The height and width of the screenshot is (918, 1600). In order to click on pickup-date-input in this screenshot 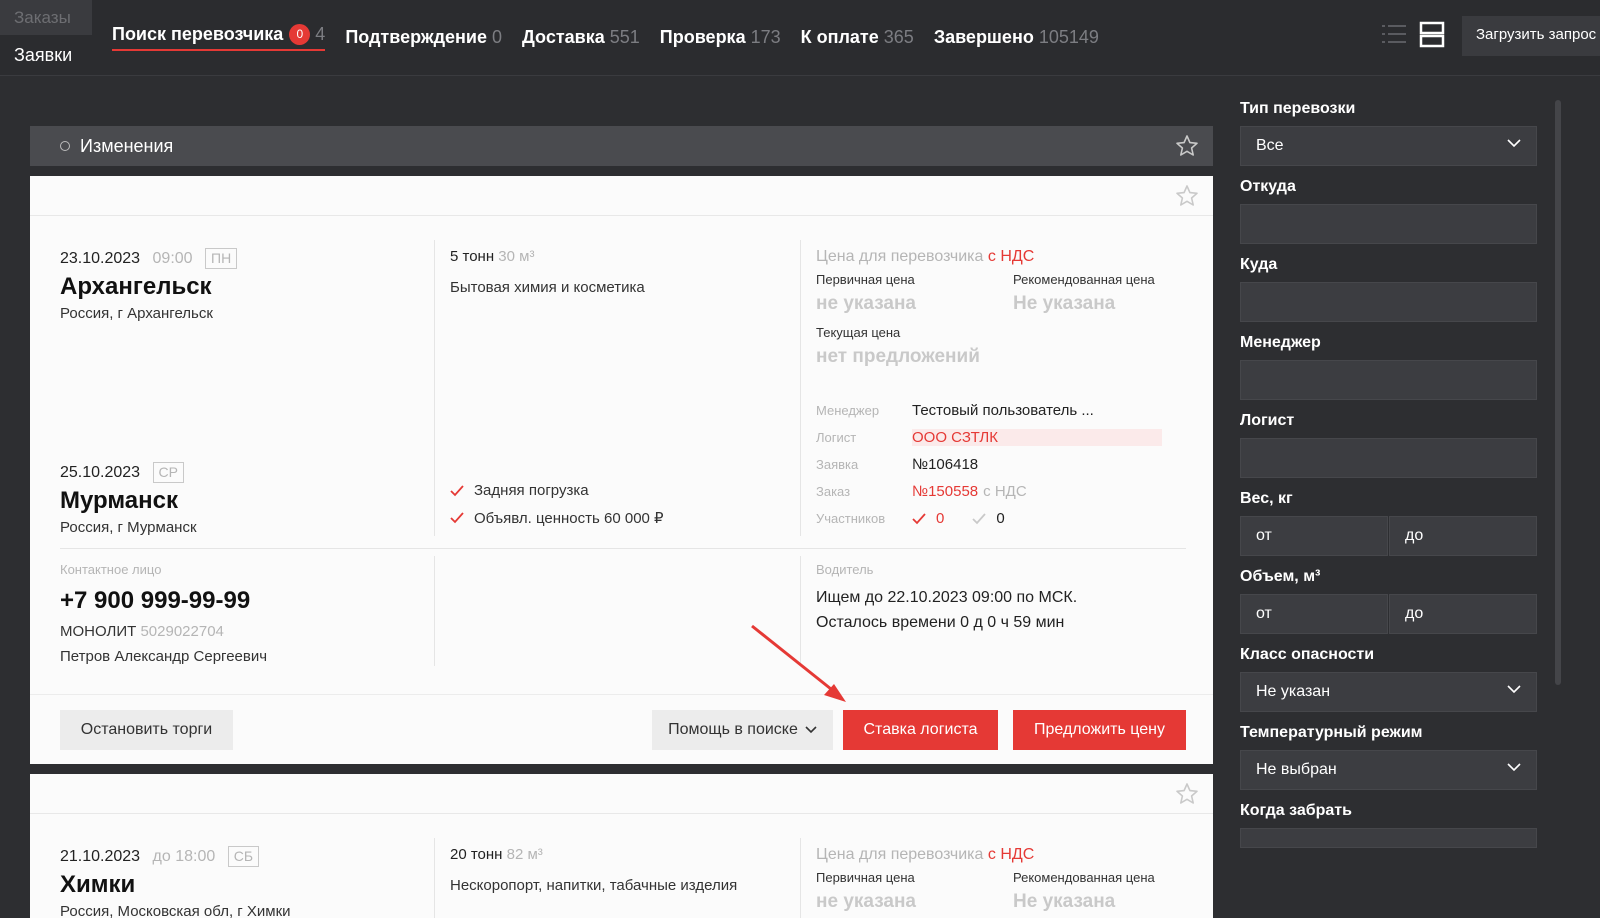, I will do `click(1388, 838)`.